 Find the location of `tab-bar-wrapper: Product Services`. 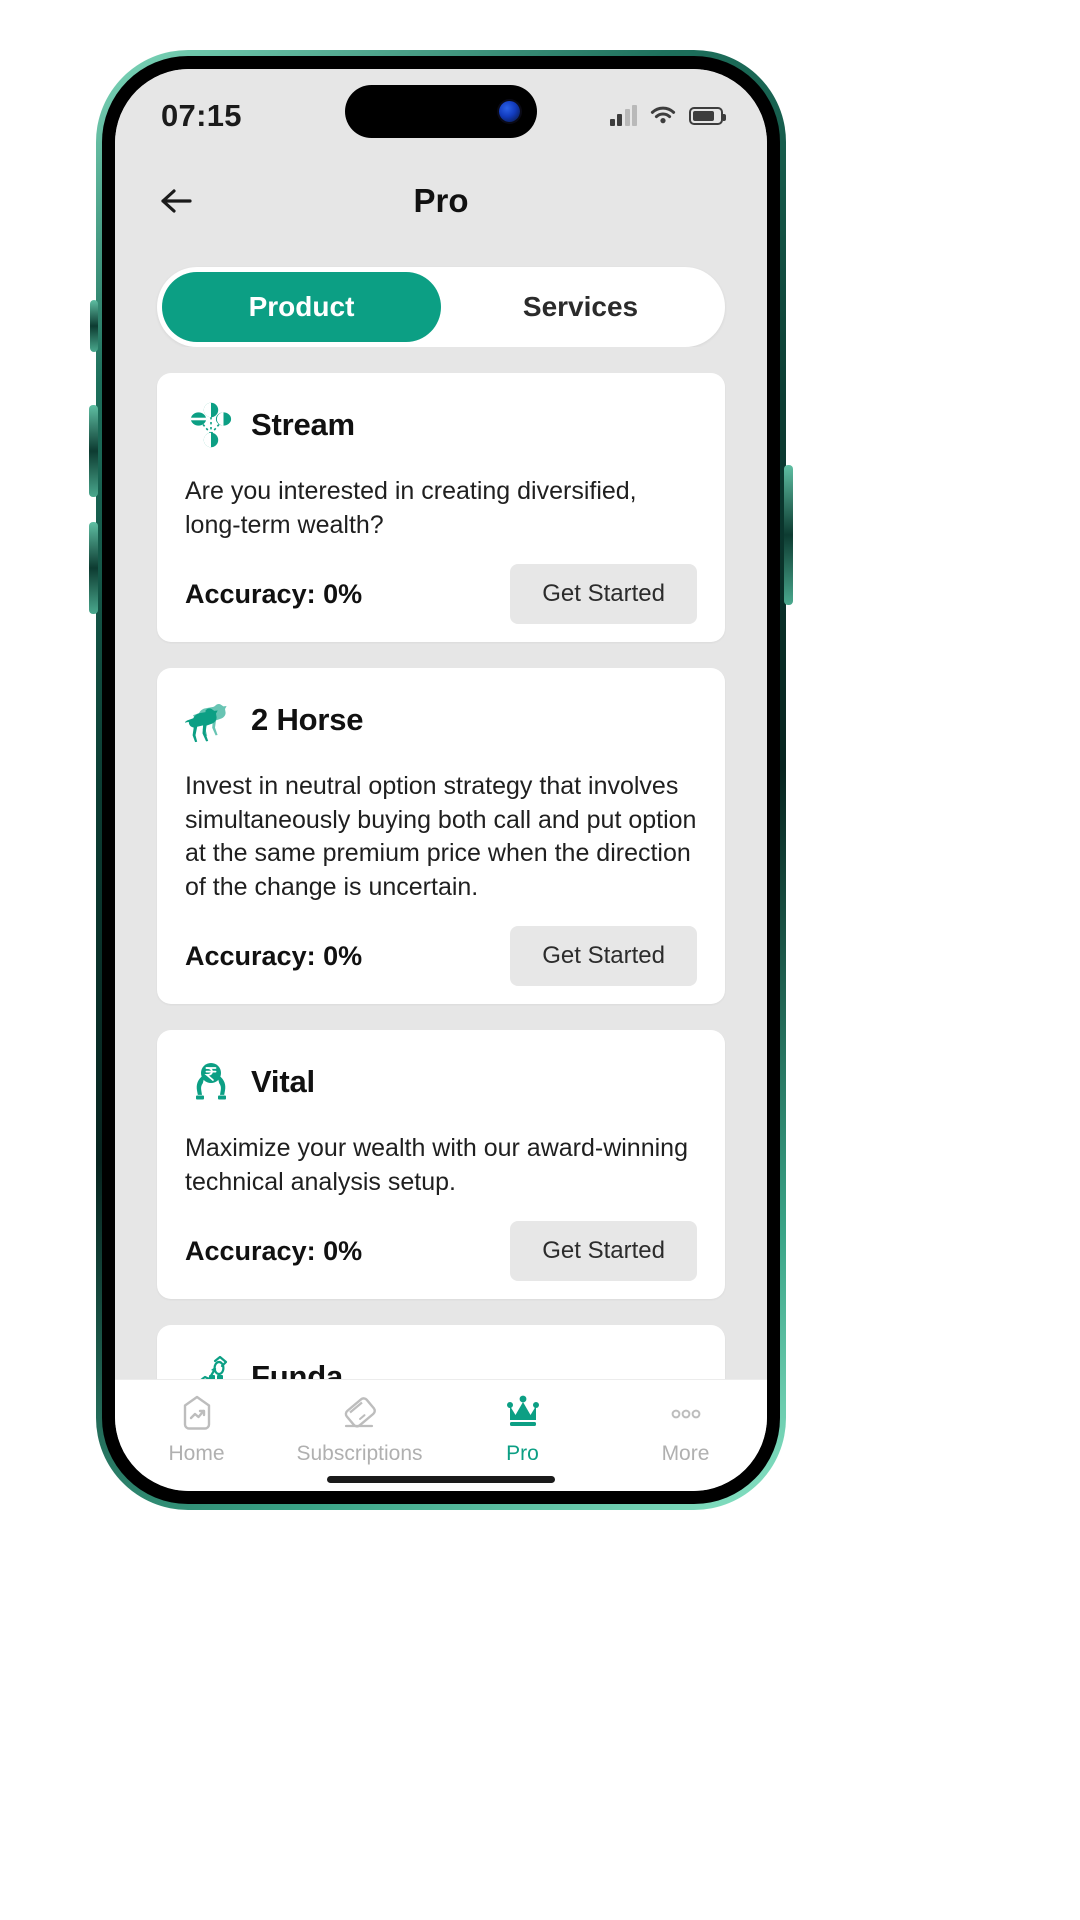

tab-bar-wrapper: Product Services is located at coordinates (441, 296).